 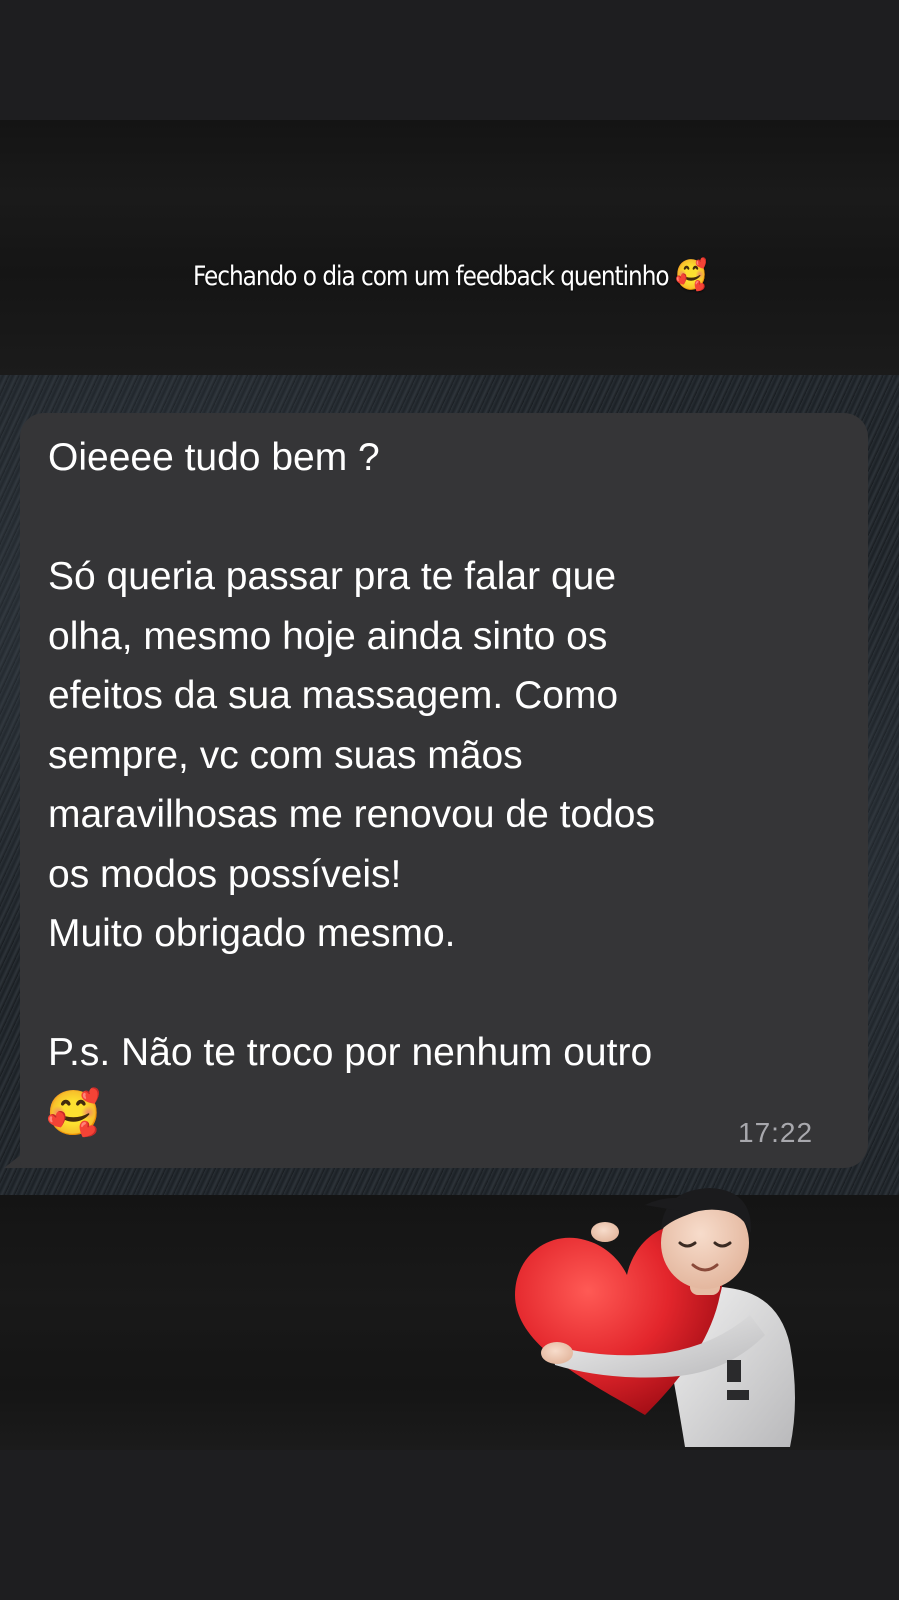 I want to click on story-caption-text: Fechando o dia com um feedback quentinho, so click(x=431, y=276).